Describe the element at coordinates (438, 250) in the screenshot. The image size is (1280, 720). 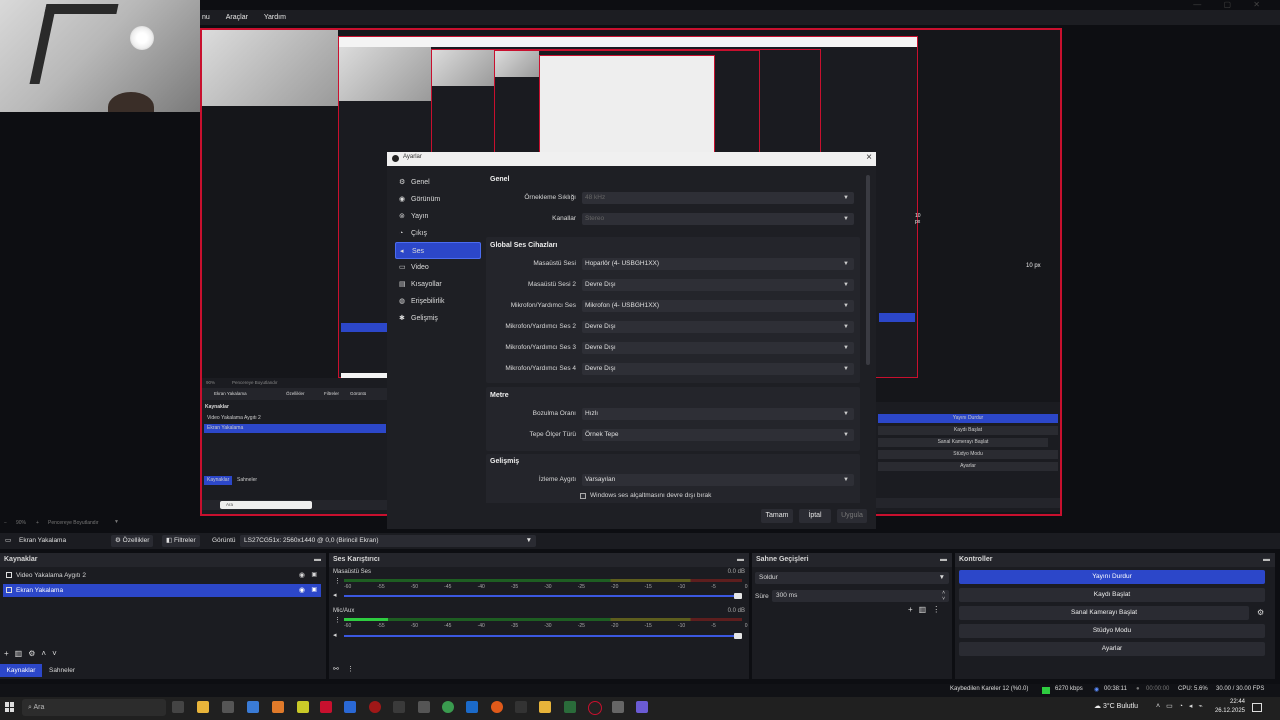
I see `nav-item-audio: ◂ Ses` at that location.